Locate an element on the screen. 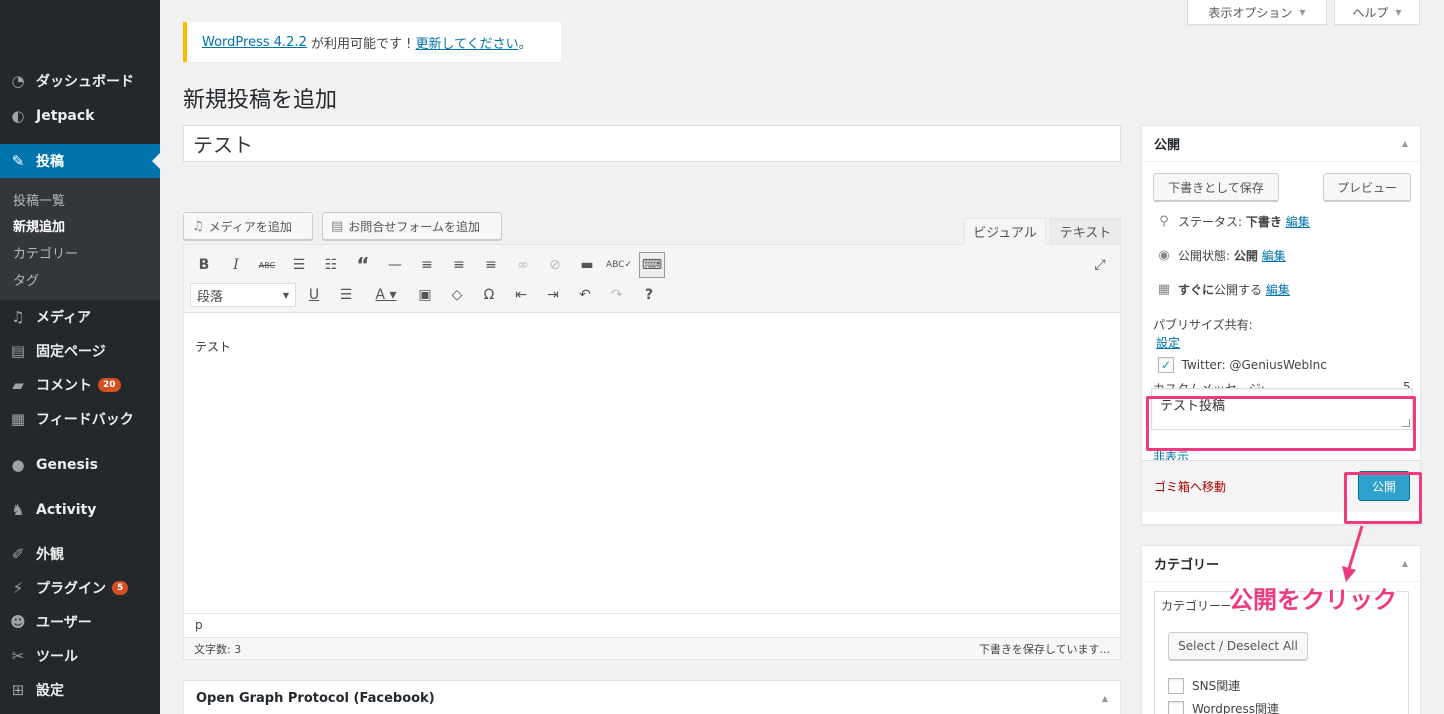 The image size is (1444, 714). editor-content: テスト is located at coordinates (213, 346).